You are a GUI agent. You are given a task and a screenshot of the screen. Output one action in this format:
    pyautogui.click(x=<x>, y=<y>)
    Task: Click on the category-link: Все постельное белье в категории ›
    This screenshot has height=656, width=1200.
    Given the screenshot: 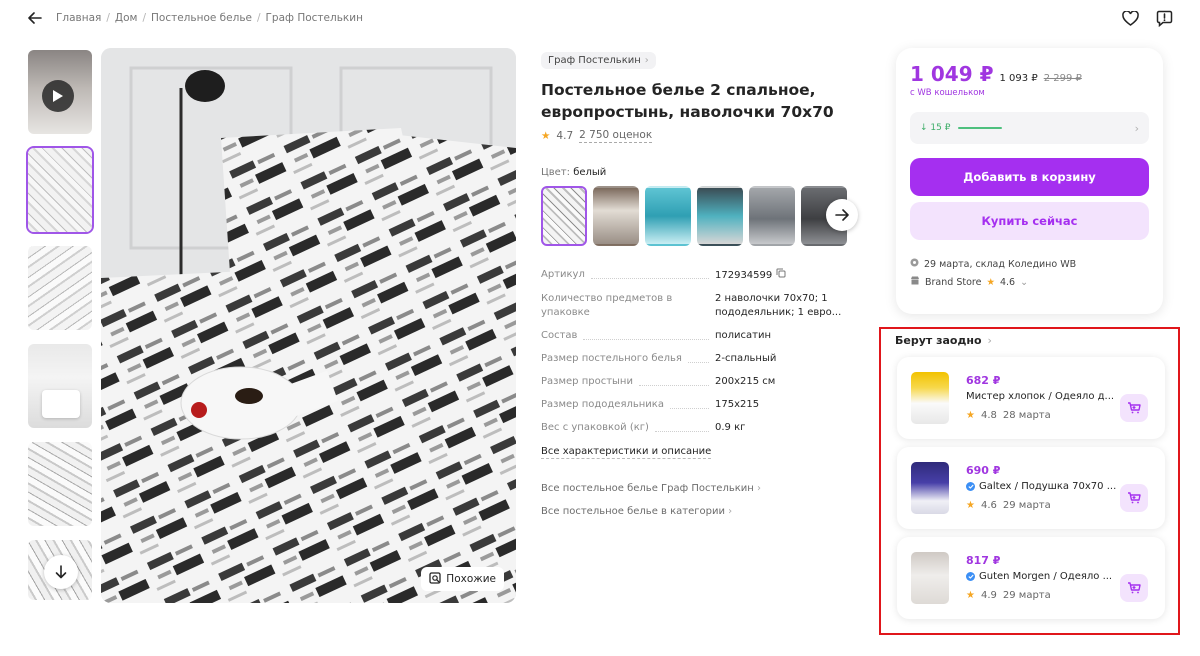 What is the action you would take?
    pyautogui.click(x=701, y=511)
    